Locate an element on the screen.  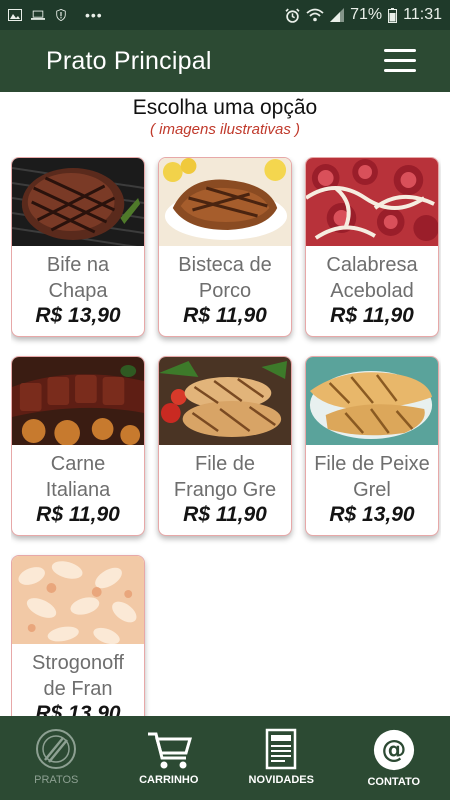
section-subtitle: ( imagens ilustrativas ) is located at coordinates (225, 129).